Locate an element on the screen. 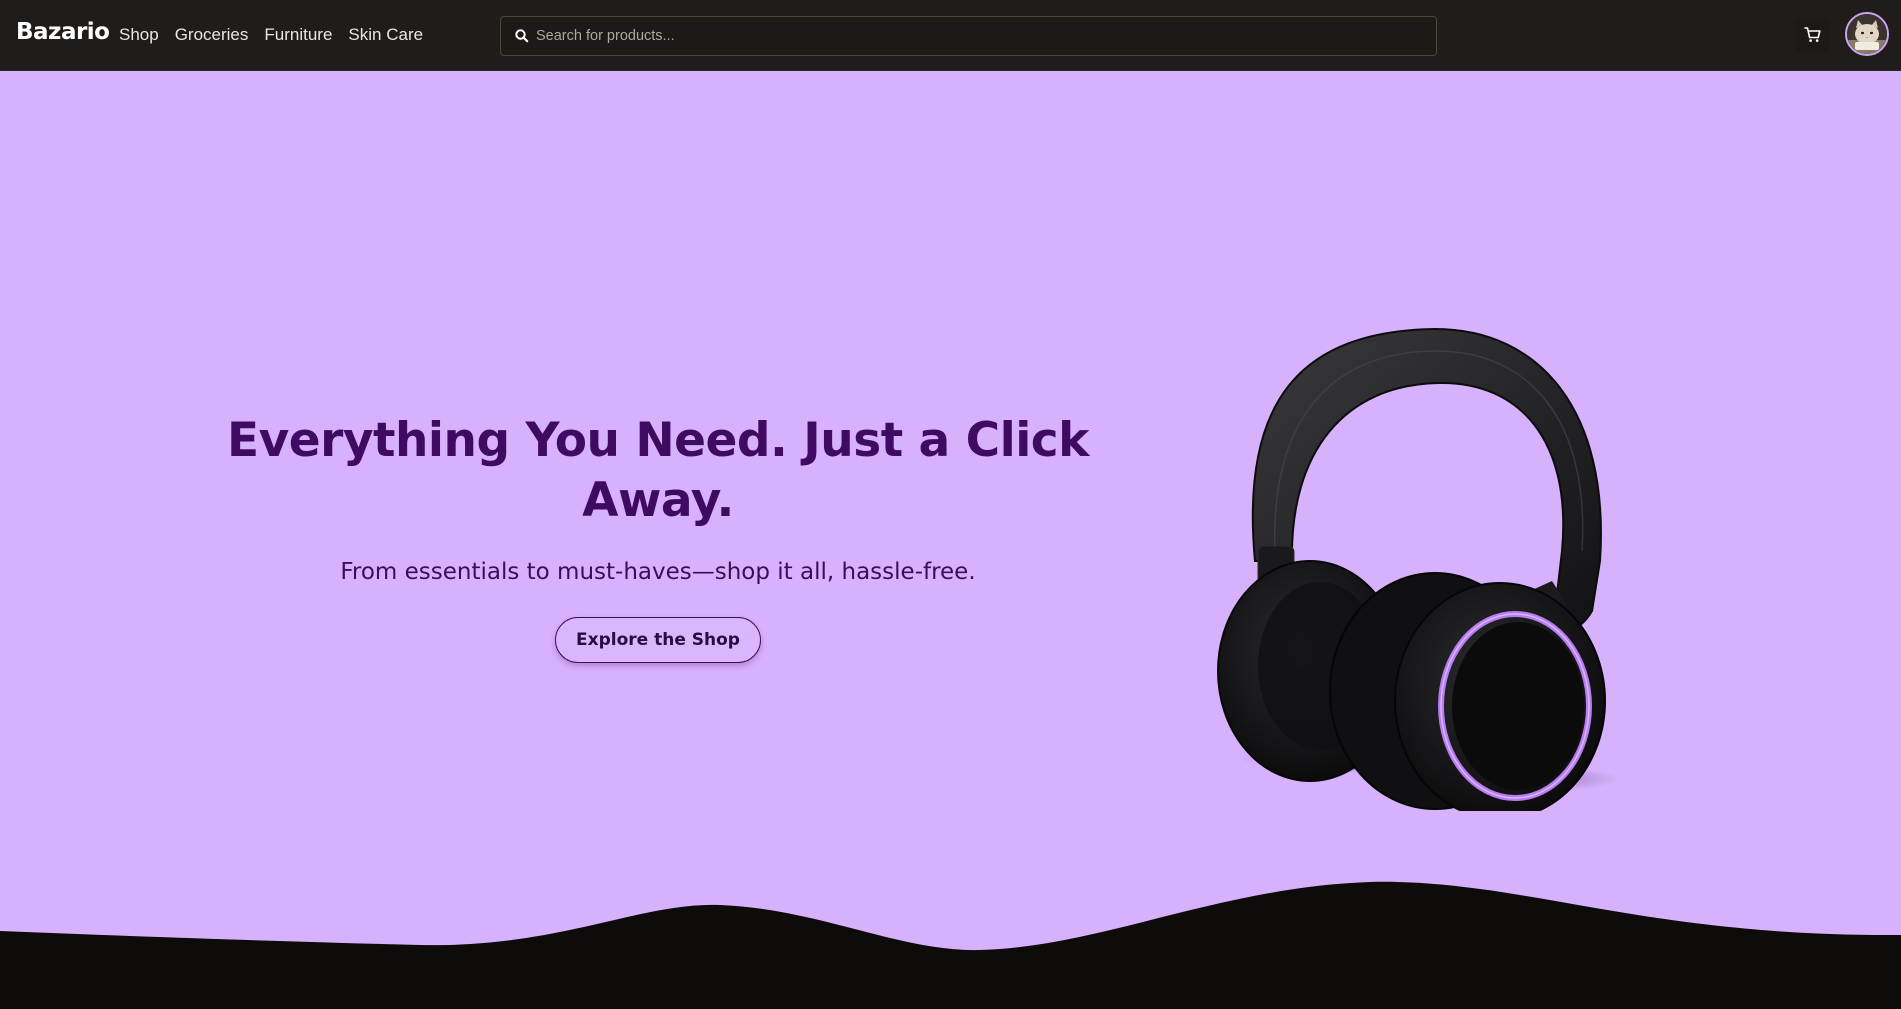  nav-link-shop: Shop is located at coordinates (139, 35).